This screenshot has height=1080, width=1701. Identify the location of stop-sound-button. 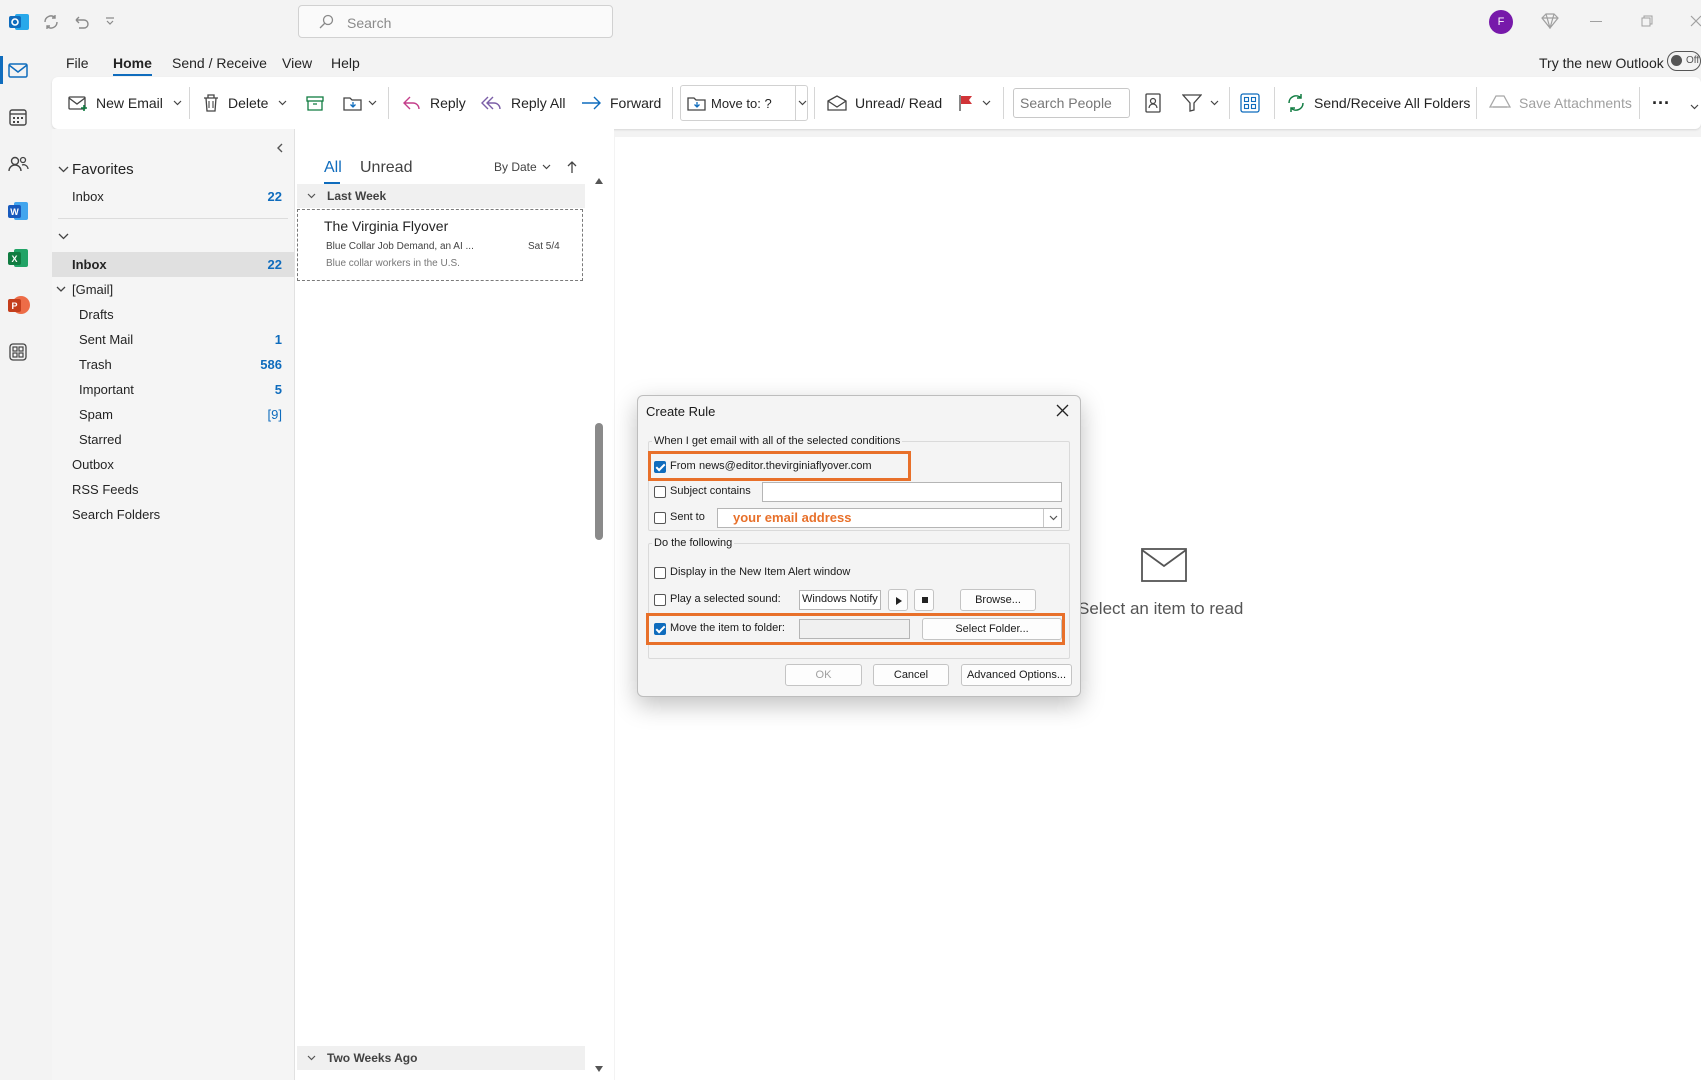
(924, 600).